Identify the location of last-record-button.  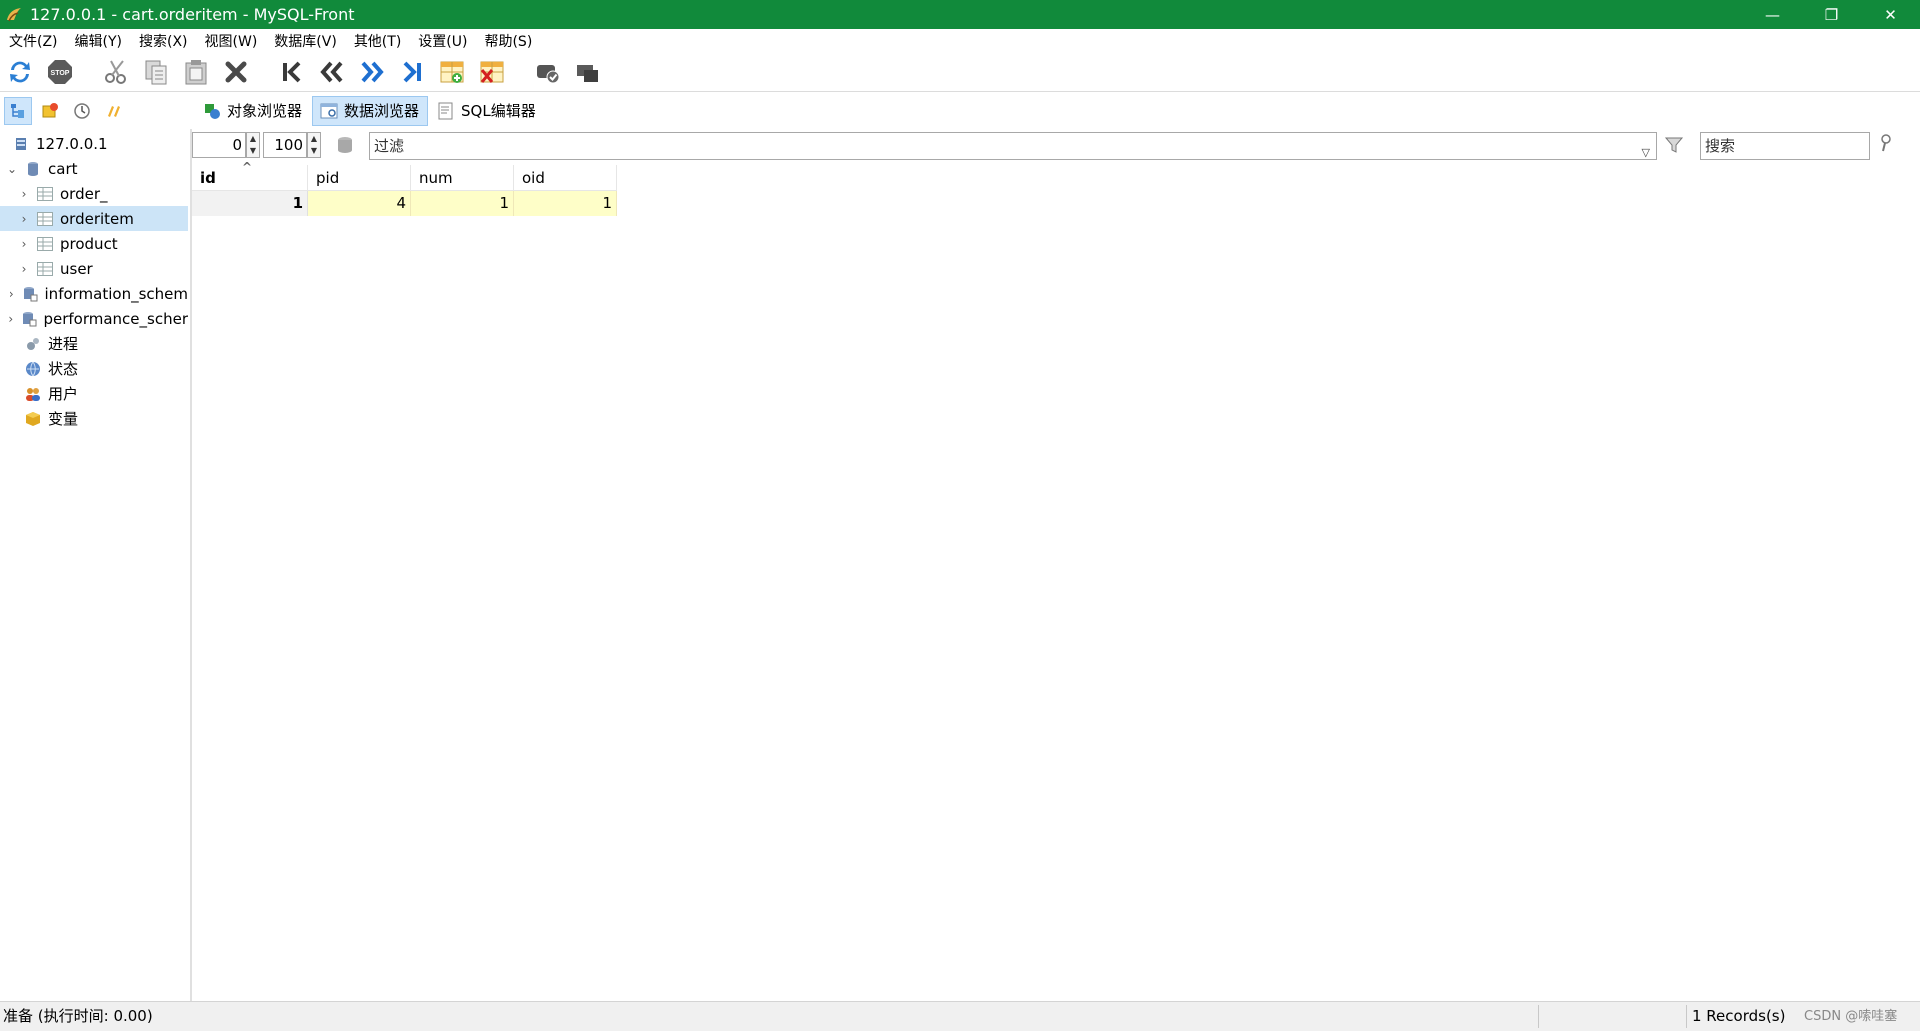
(412, 72).